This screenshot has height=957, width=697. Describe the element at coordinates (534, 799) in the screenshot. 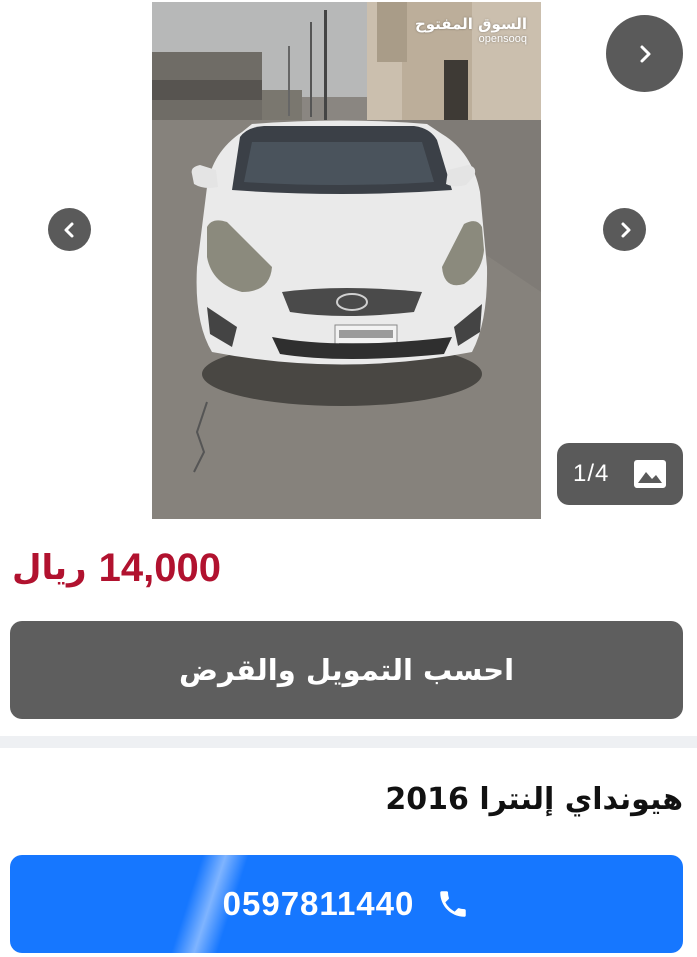

I see `listing-title: هيونداي إلنترا 2016` at that location.